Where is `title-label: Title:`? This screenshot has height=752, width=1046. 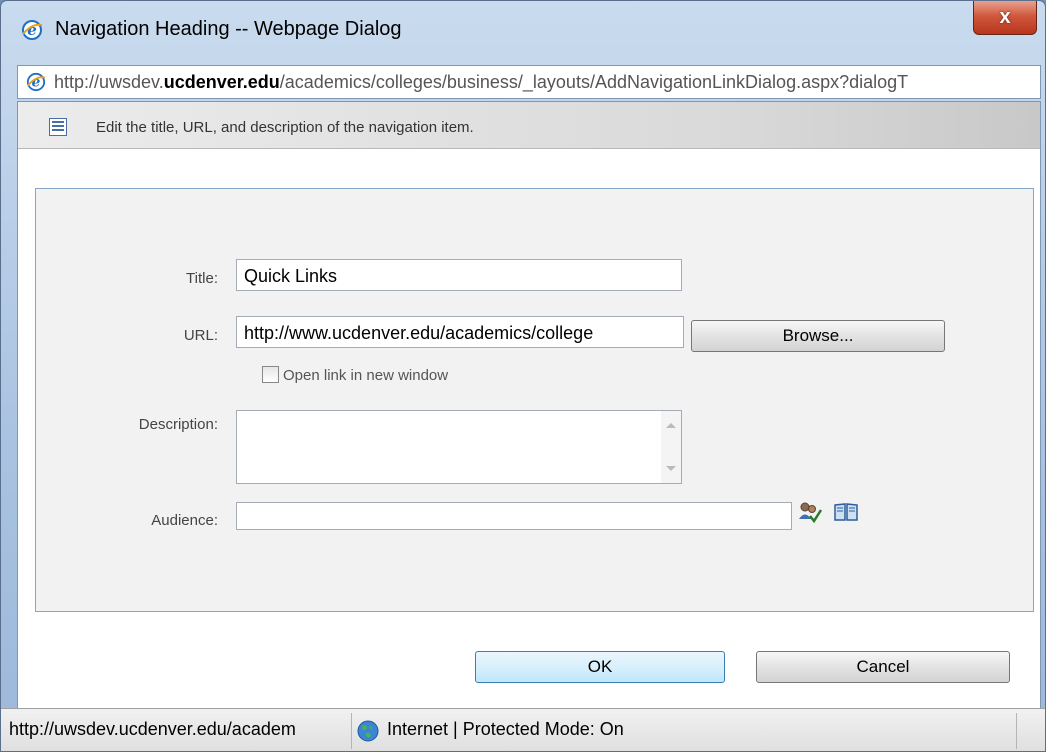
title-label: Title: is located at coordinates (202, 278).